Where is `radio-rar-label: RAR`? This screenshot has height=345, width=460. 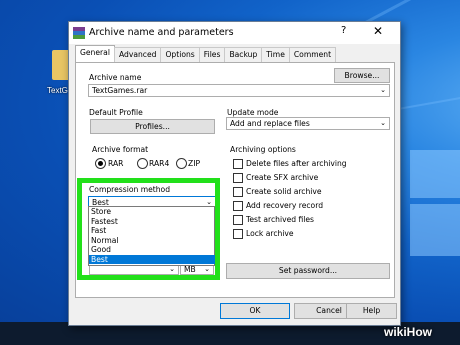
radio-rar-label: RAR is located at coordinates (116, 163).